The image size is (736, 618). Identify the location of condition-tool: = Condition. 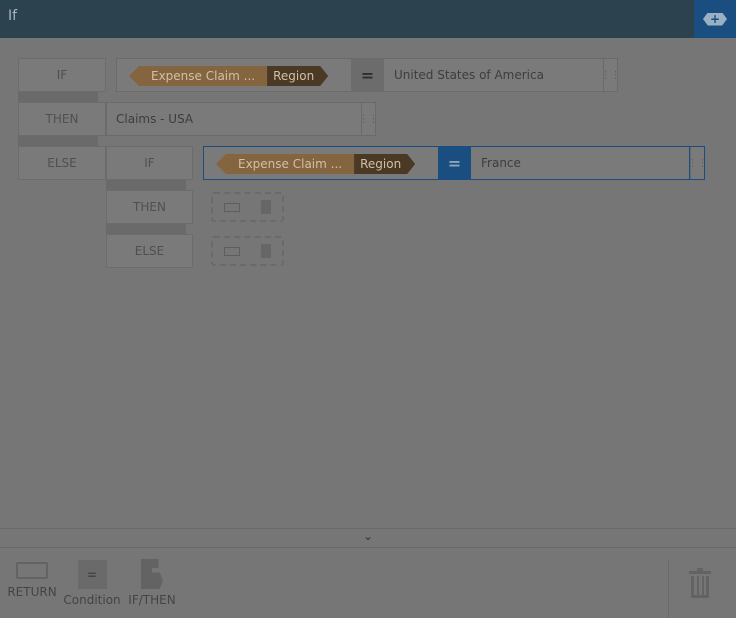
(92, 583).